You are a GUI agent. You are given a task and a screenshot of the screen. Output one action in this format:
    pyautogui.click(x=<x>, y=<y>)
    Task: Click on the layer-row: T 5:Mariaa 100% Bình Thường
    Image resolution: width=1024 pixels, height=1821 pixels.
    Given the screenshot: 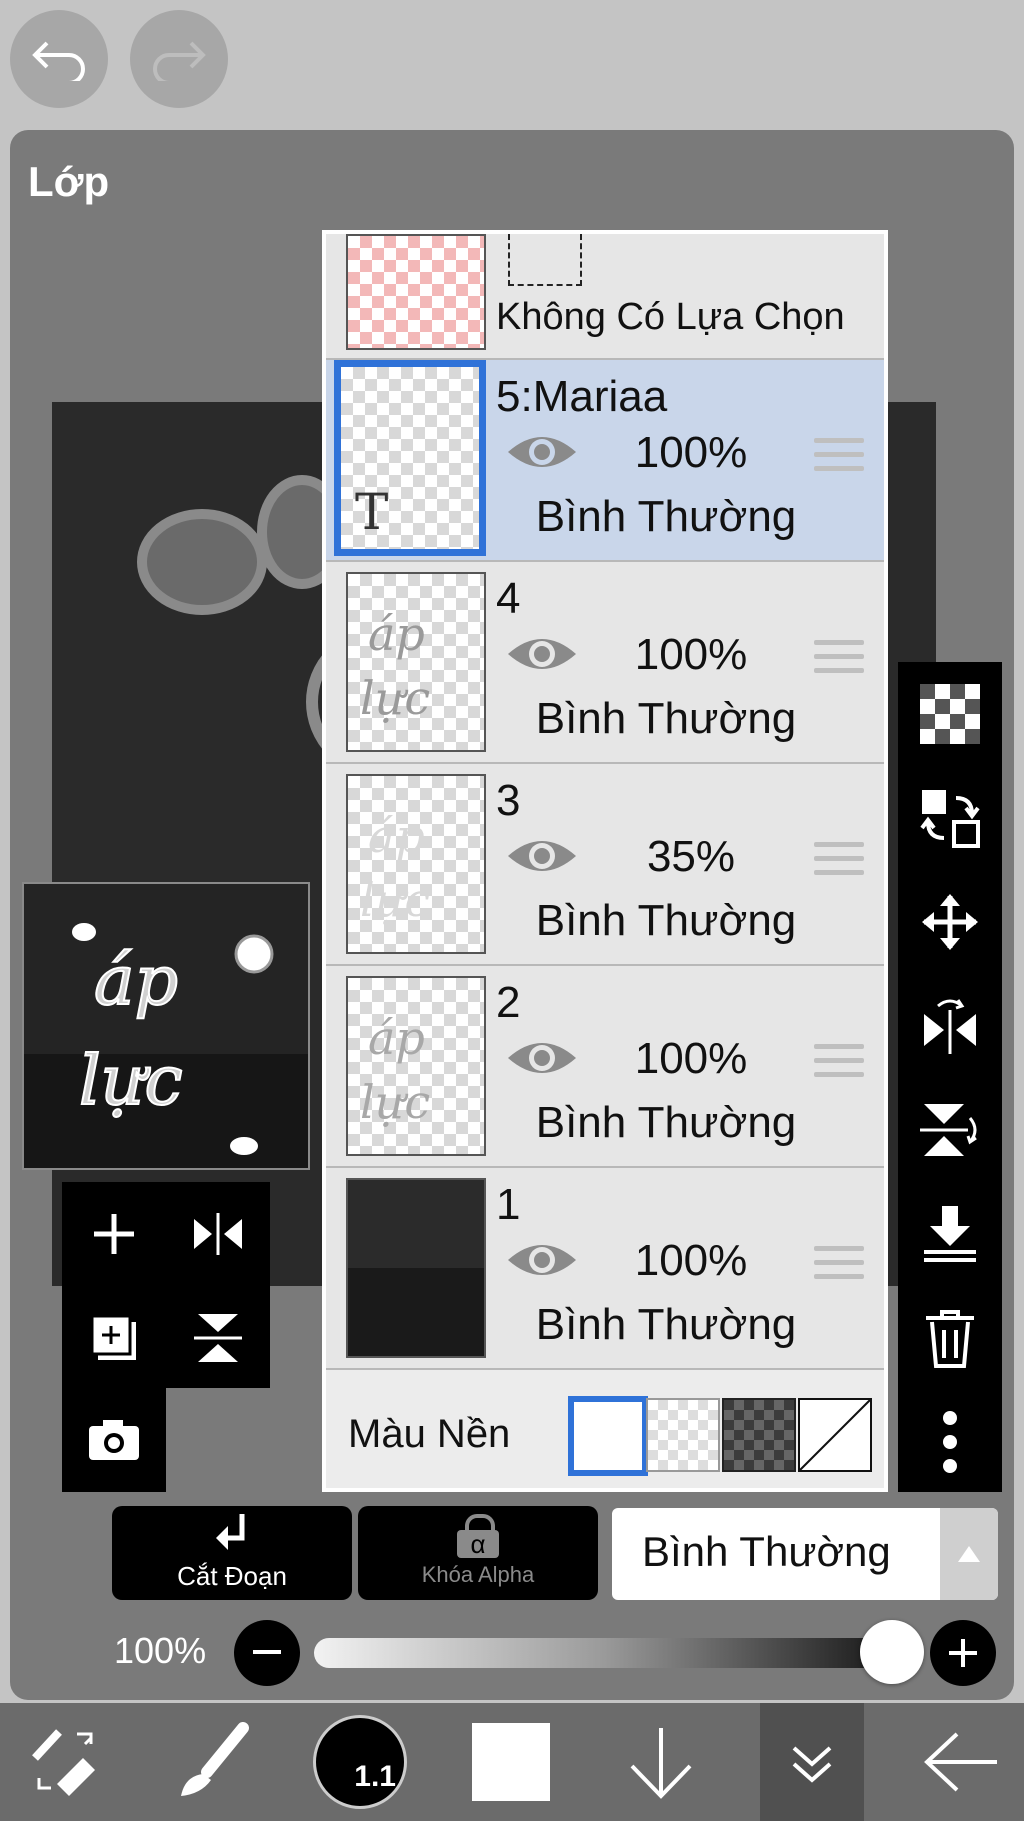 What is the action you would take?
    pyautogui.click(x=605, y=461)
    